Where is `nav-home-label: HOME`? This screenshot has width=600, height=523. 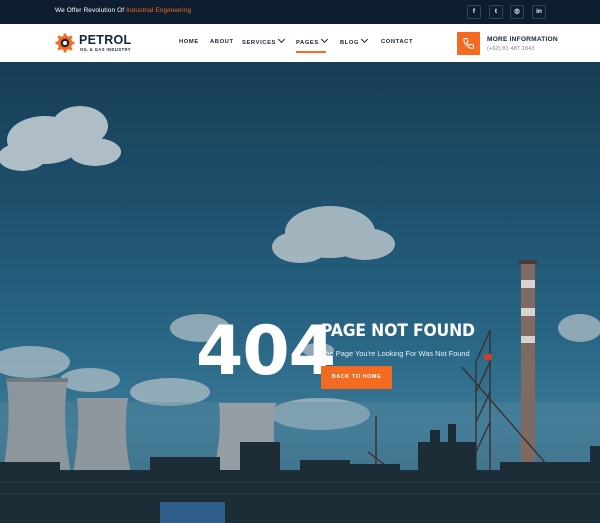 nav-home-label: HOME is located at coordinates (189, 42).